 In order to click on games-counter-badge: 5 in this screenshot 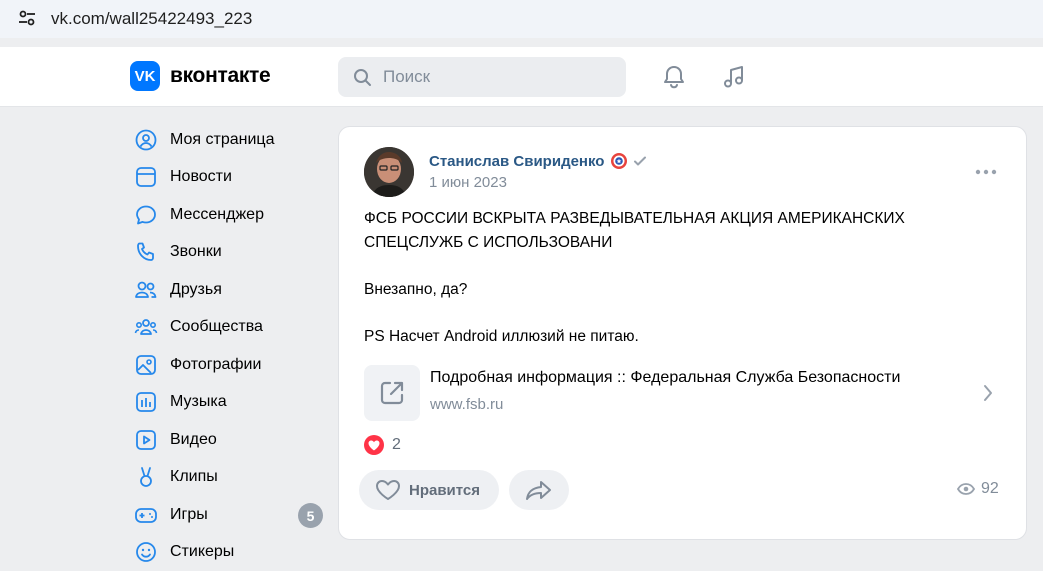, I will do `click(310, 515)`.